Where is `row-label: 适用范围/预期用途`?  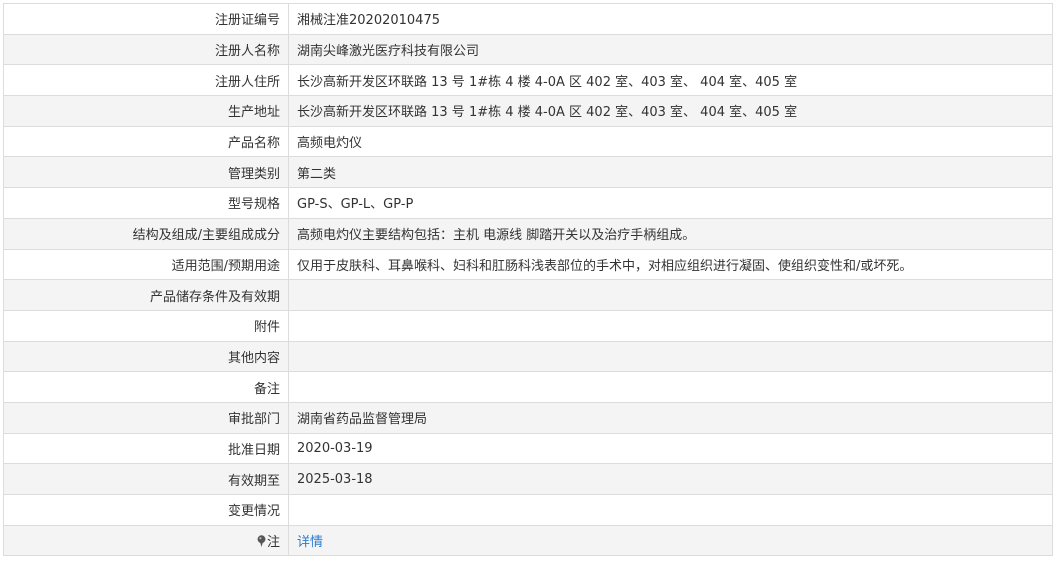 row-label: 适用范围/预期用途 is located at coordinates (146, 264).